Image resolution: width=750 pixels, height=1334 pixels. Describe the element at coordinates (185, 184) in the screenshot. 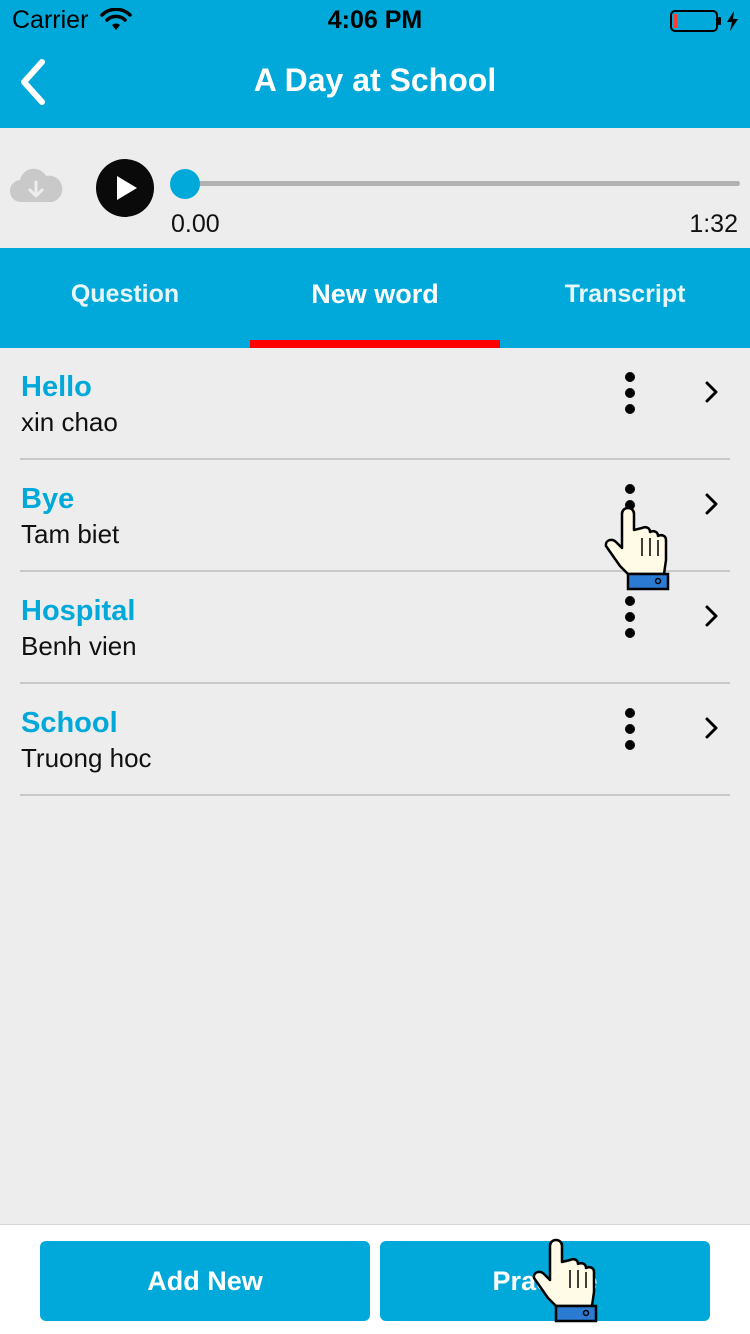

I see `seek-thumb` at that location.